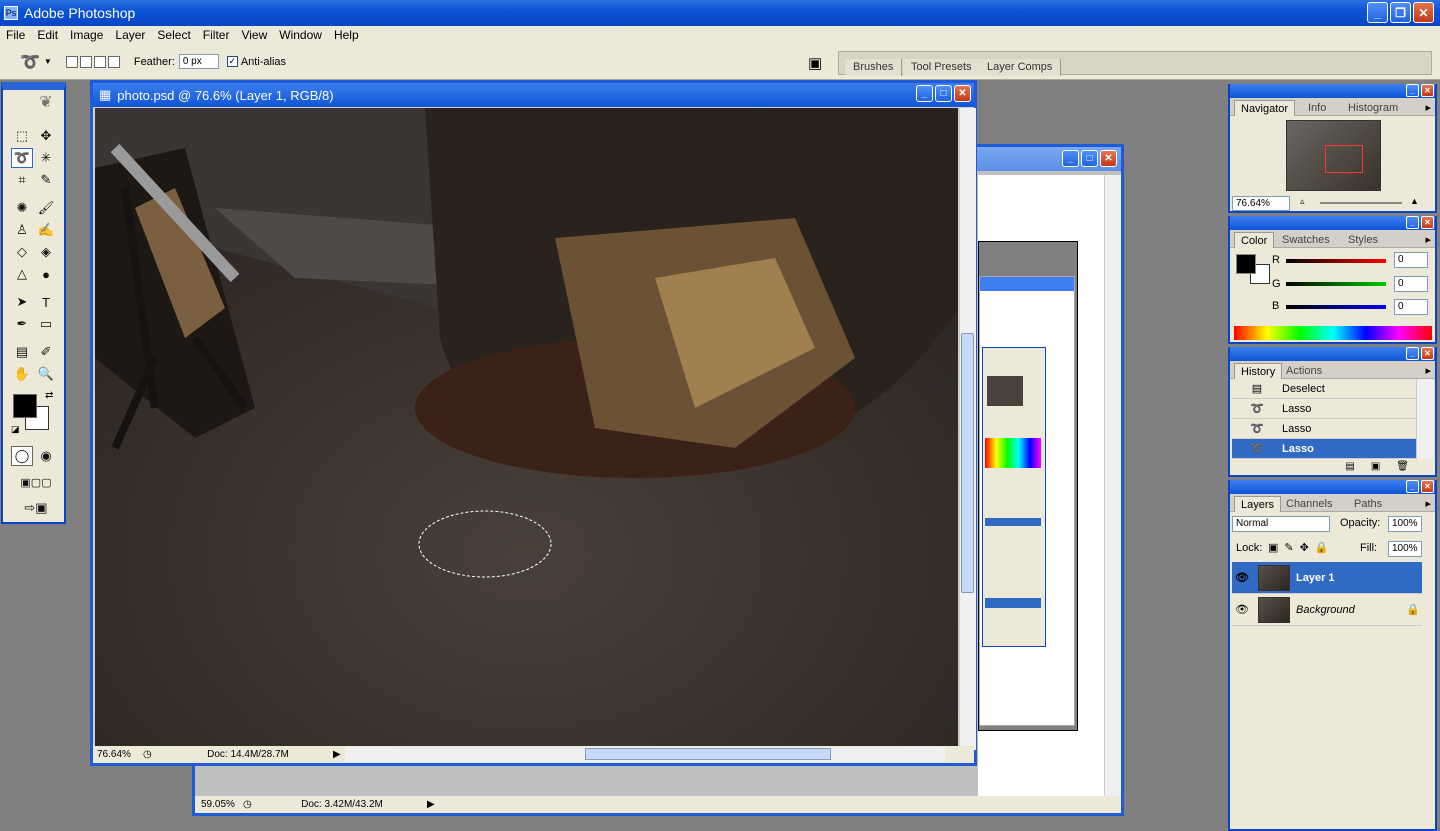 This screenshot has width=1440, height=831. What do you see at coordinates (22, 324) in the screenshot?
I see `pen-tool-icon: ✒` at bounding box center [22, 324].